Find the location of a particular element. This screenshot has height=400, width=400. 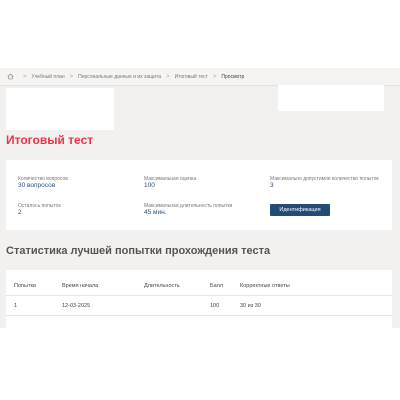

home-icon is located at coordinates (10, 77).